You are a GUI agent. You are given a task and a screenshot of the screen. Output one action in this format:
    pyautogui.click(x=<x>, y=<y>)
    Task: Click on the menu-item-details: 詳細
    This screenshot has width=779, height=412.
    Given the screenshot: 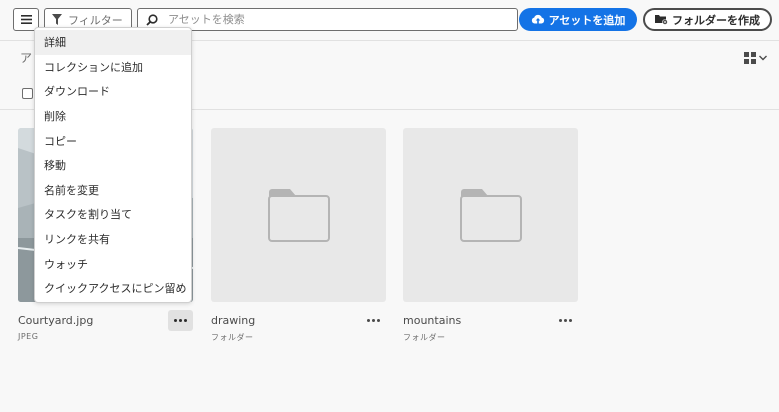 What is the action you would take?
    pyautogui.click(x=113, y=42)
    